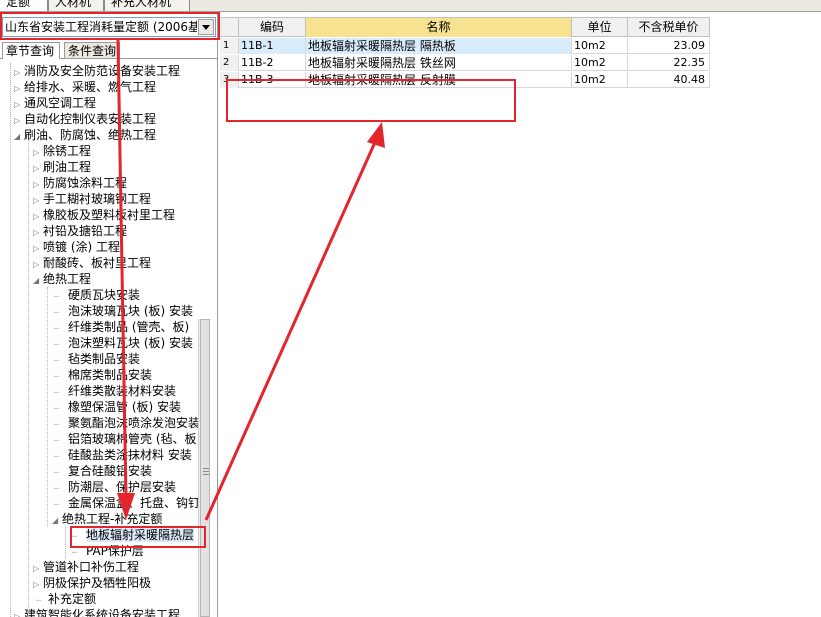 The height and width of the screenshot is (617, 821). I want to click on tree-item: ▷ 衬铅及搪铅工程, so click(80, 231).